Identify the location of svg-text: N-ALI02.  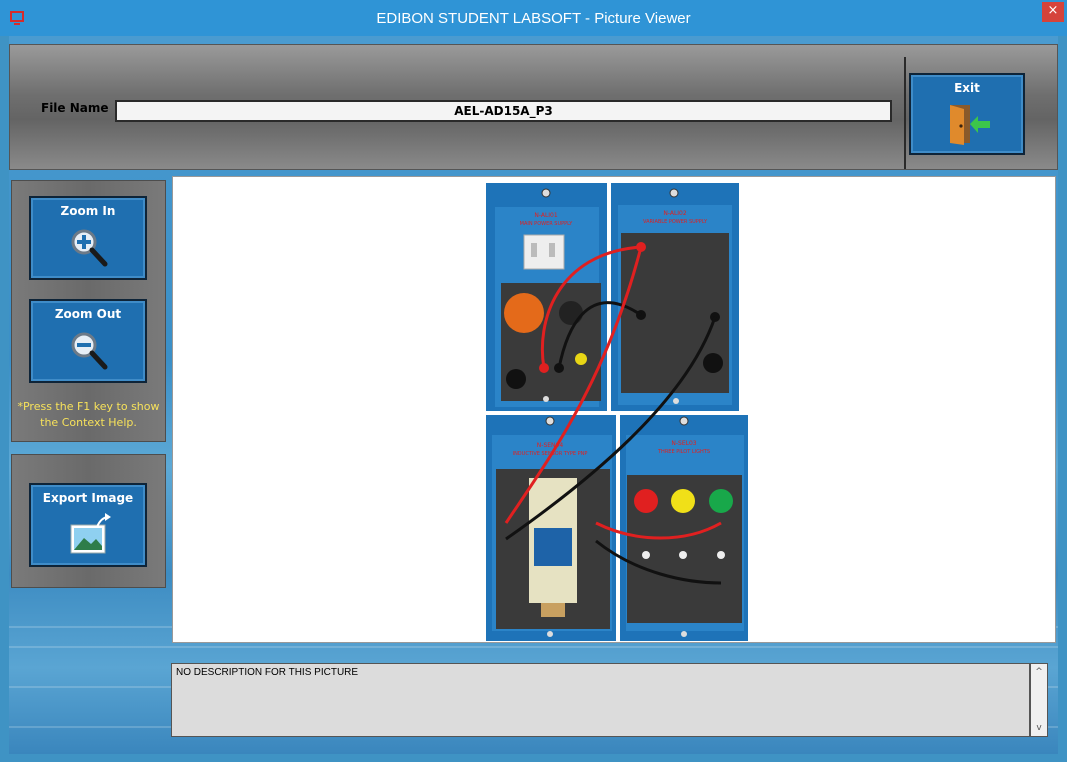
(675, 213).